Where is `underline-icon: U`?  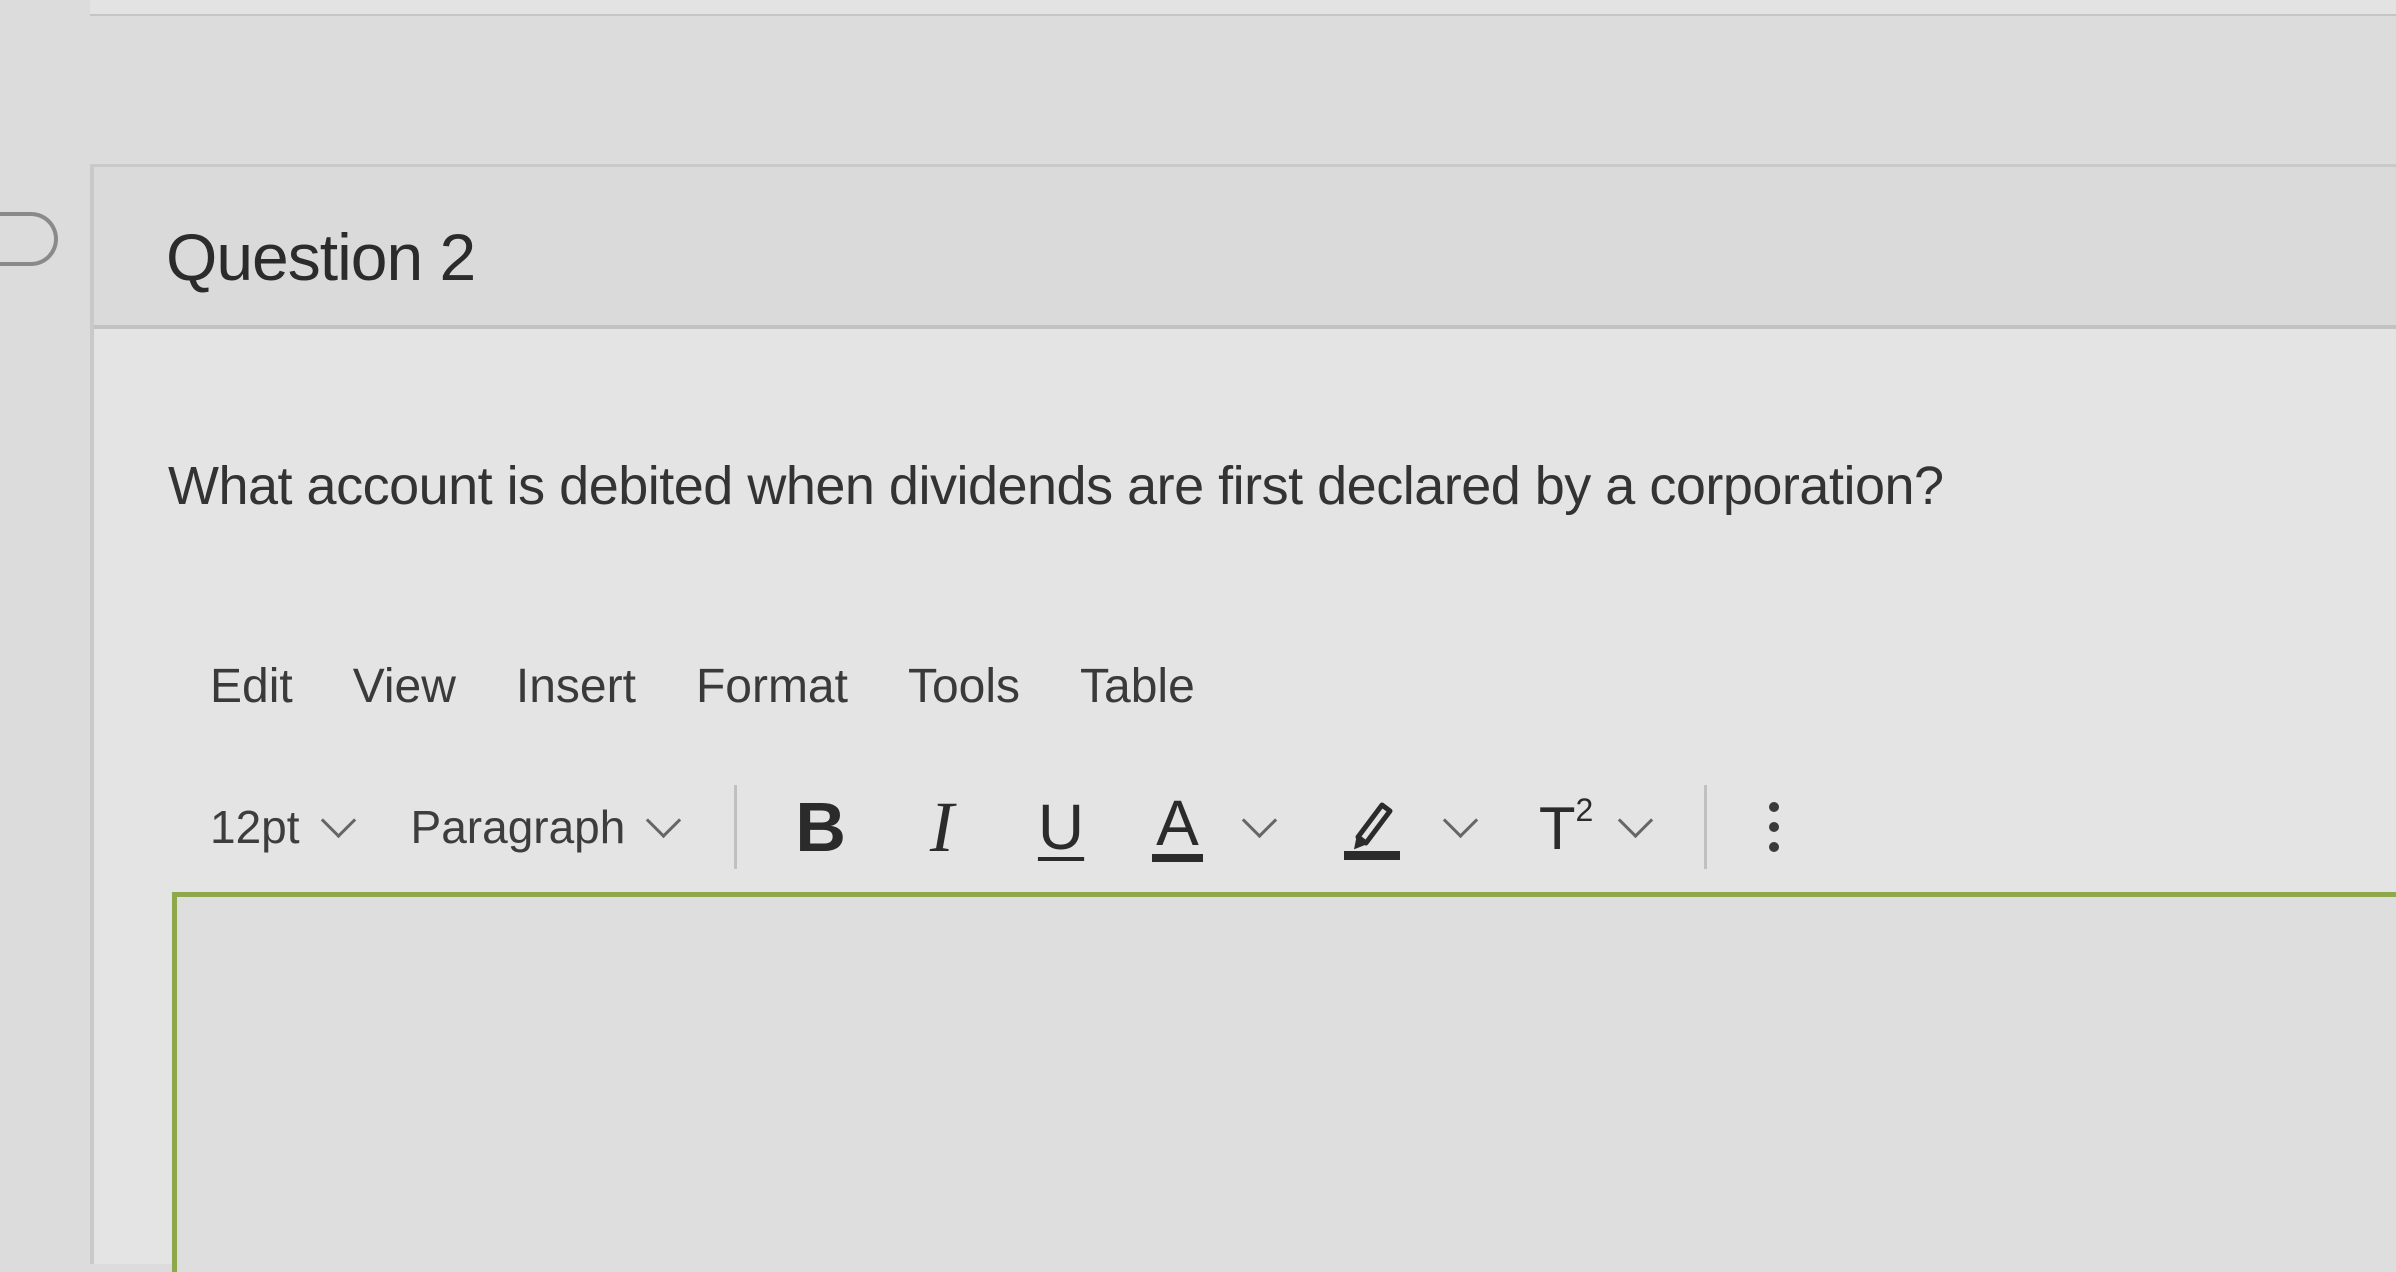 underline-icon: U is located at coordinates (1061, 827).